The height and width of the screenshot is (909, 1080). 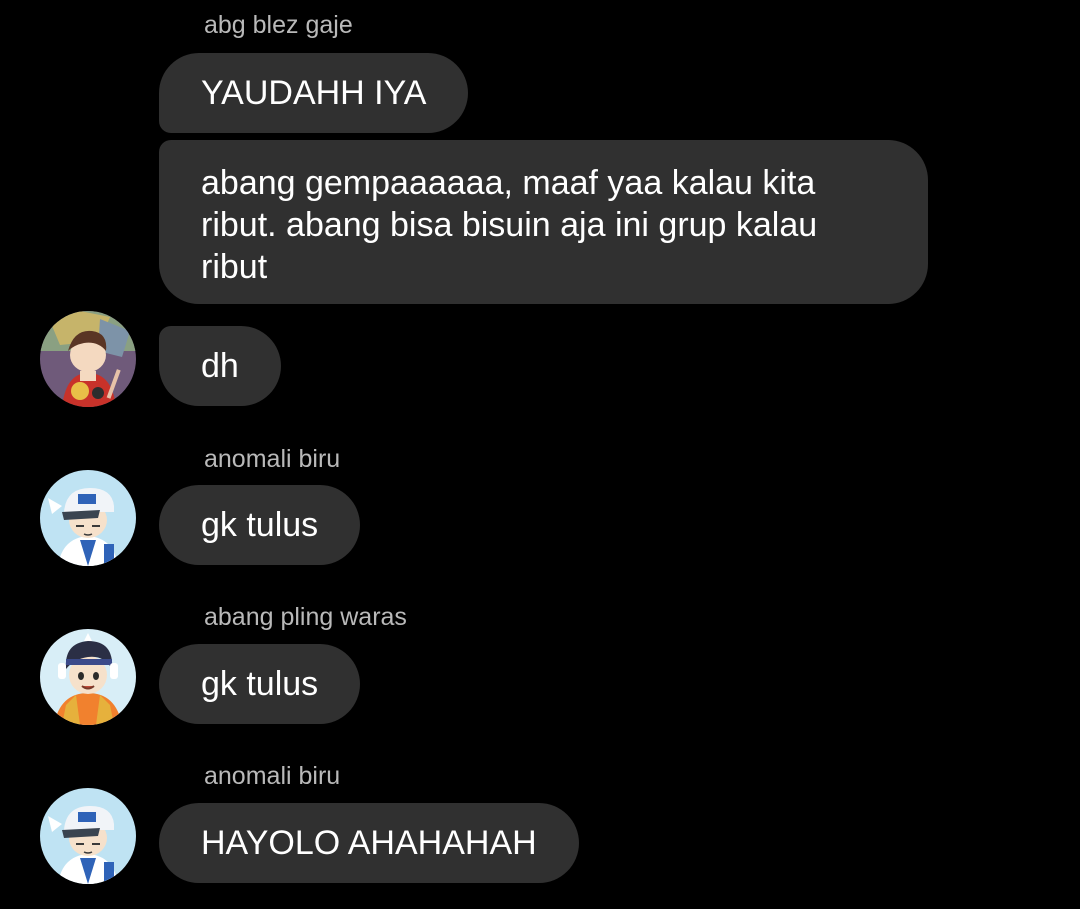 I want to click on message-text: YAUDAHH IYA, so click(x=314, y=93).